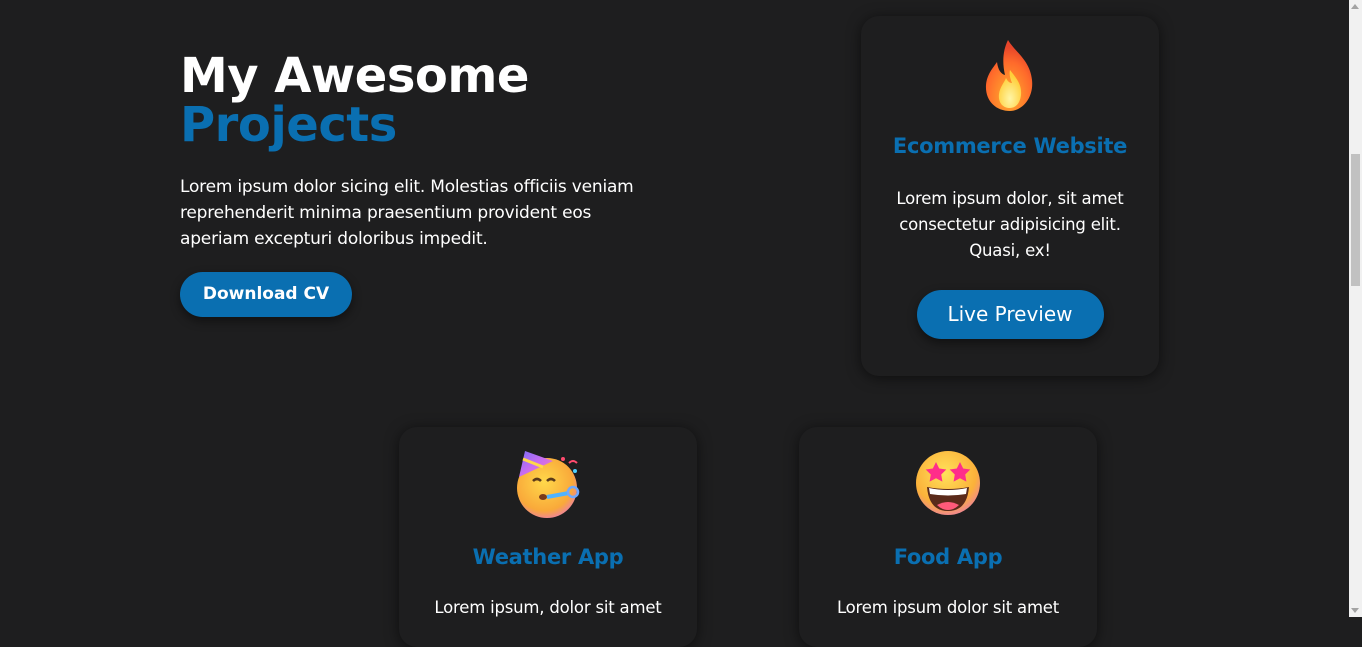 Image resolution: width=1362 pixels, height=647 pixels. What do you see at coordinates (1010, 76) in the screenshot?
I see `fire-emoji-icon` at bounding box center [1010, 76].